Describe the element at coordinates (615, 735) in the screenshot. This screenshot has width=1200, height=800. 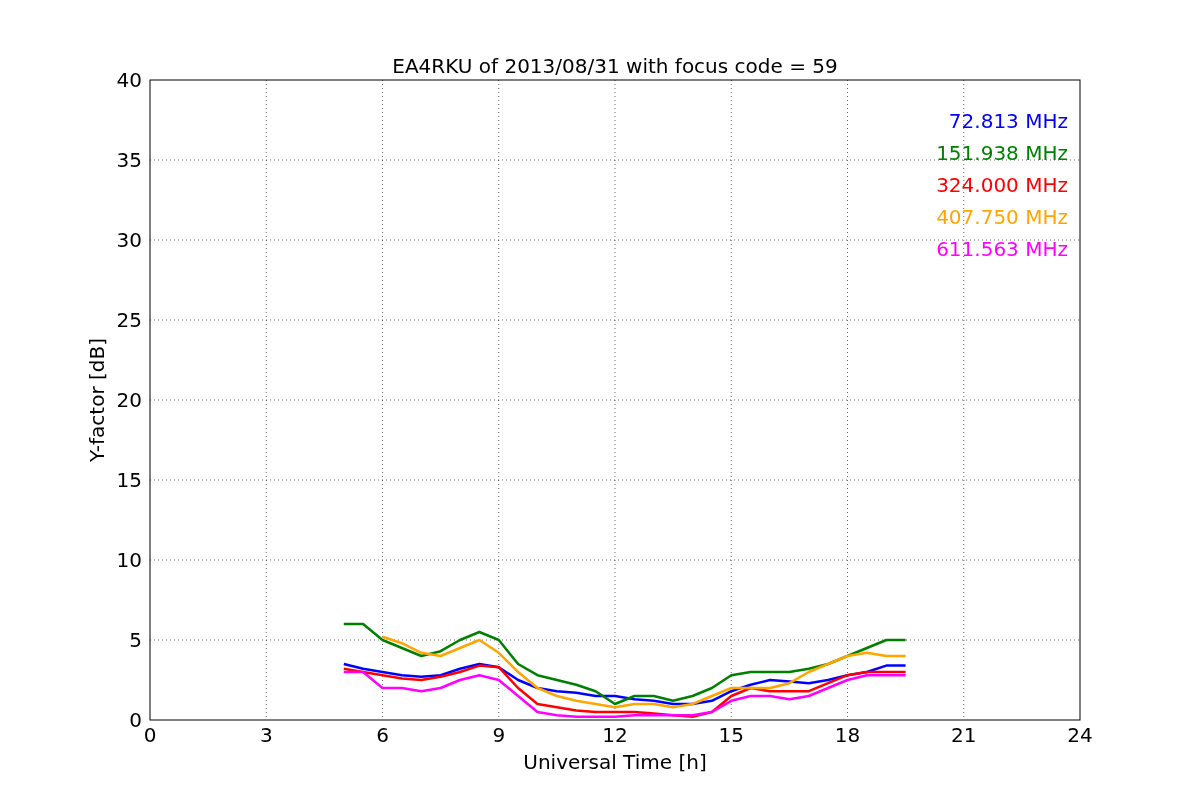
I see `x-tick-label: 12` at that location.